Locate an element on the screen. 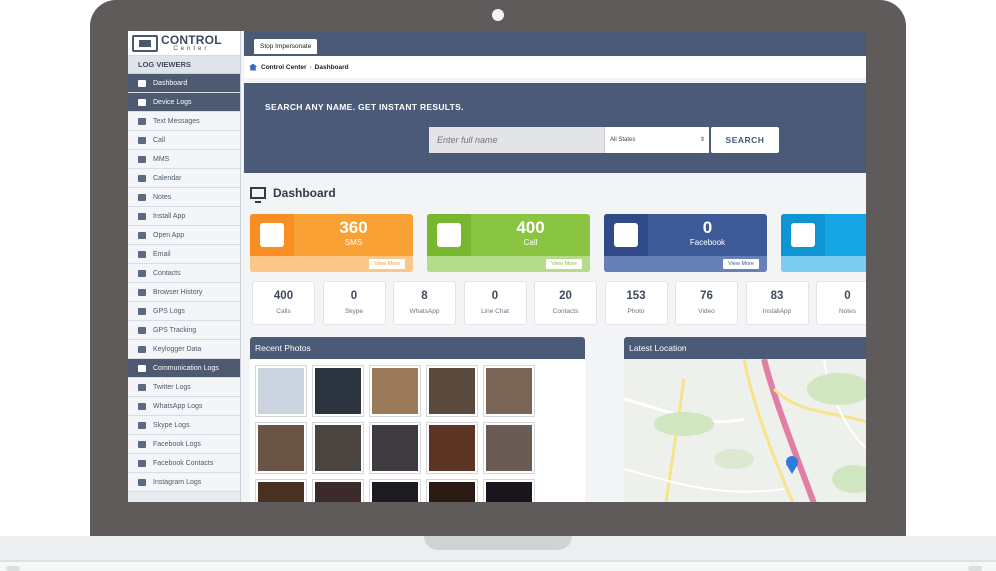 Image resolution: width=996 pixels, height=571 pixels. sidebar-item-label: Call is located at coordinates (159, 140).